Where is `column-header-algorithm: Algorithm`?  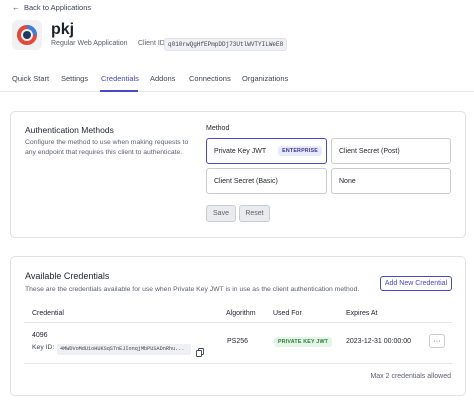
column-header-algorithm: Algorithm is located at coordinates (241, 313).